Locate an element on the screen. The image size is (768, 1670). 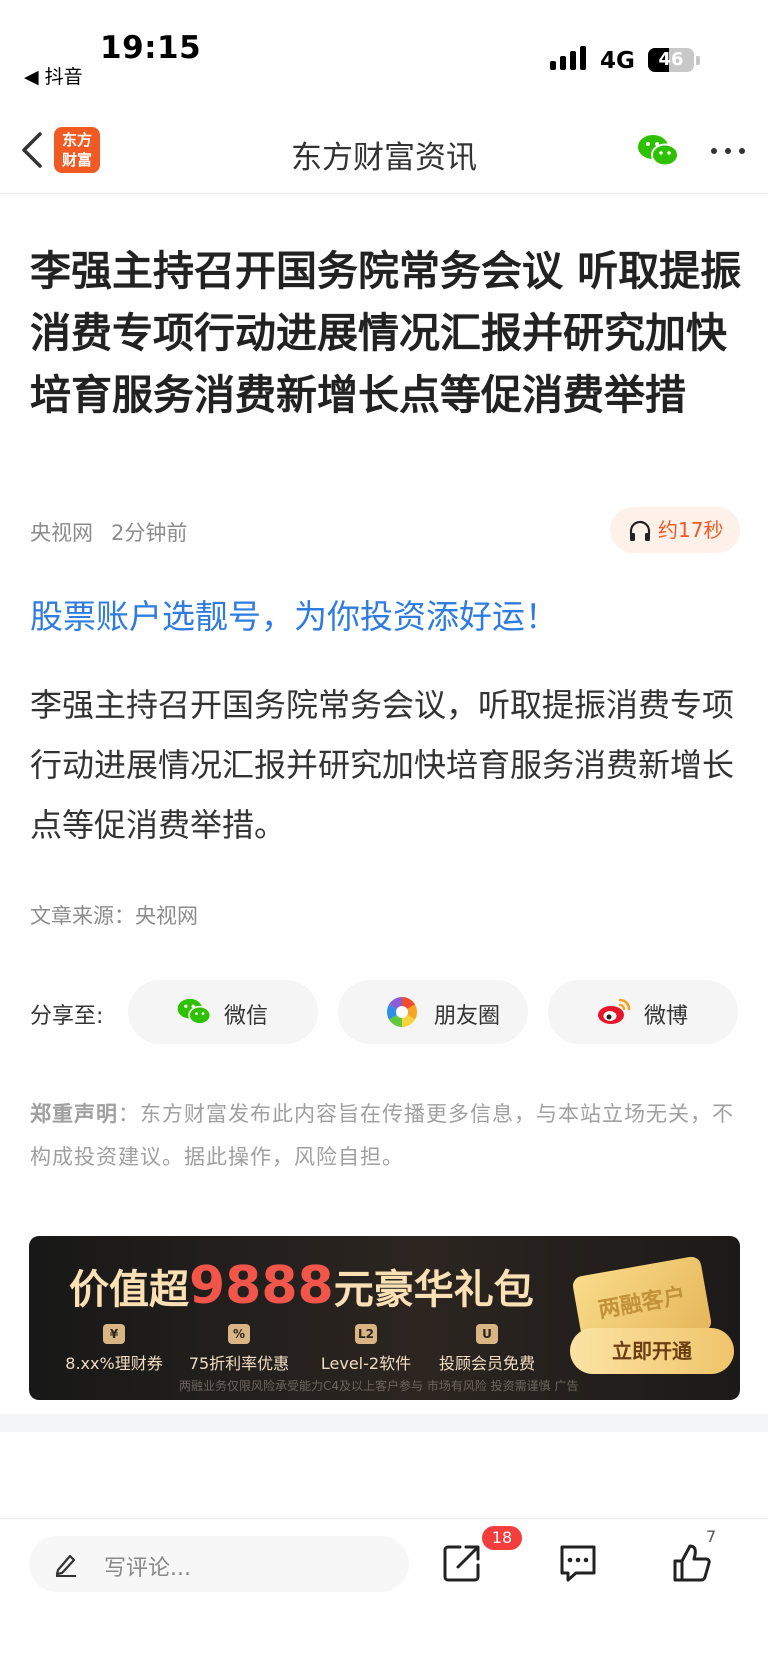
audio-duration: 约17秒 is located at coordinates (691, 530).